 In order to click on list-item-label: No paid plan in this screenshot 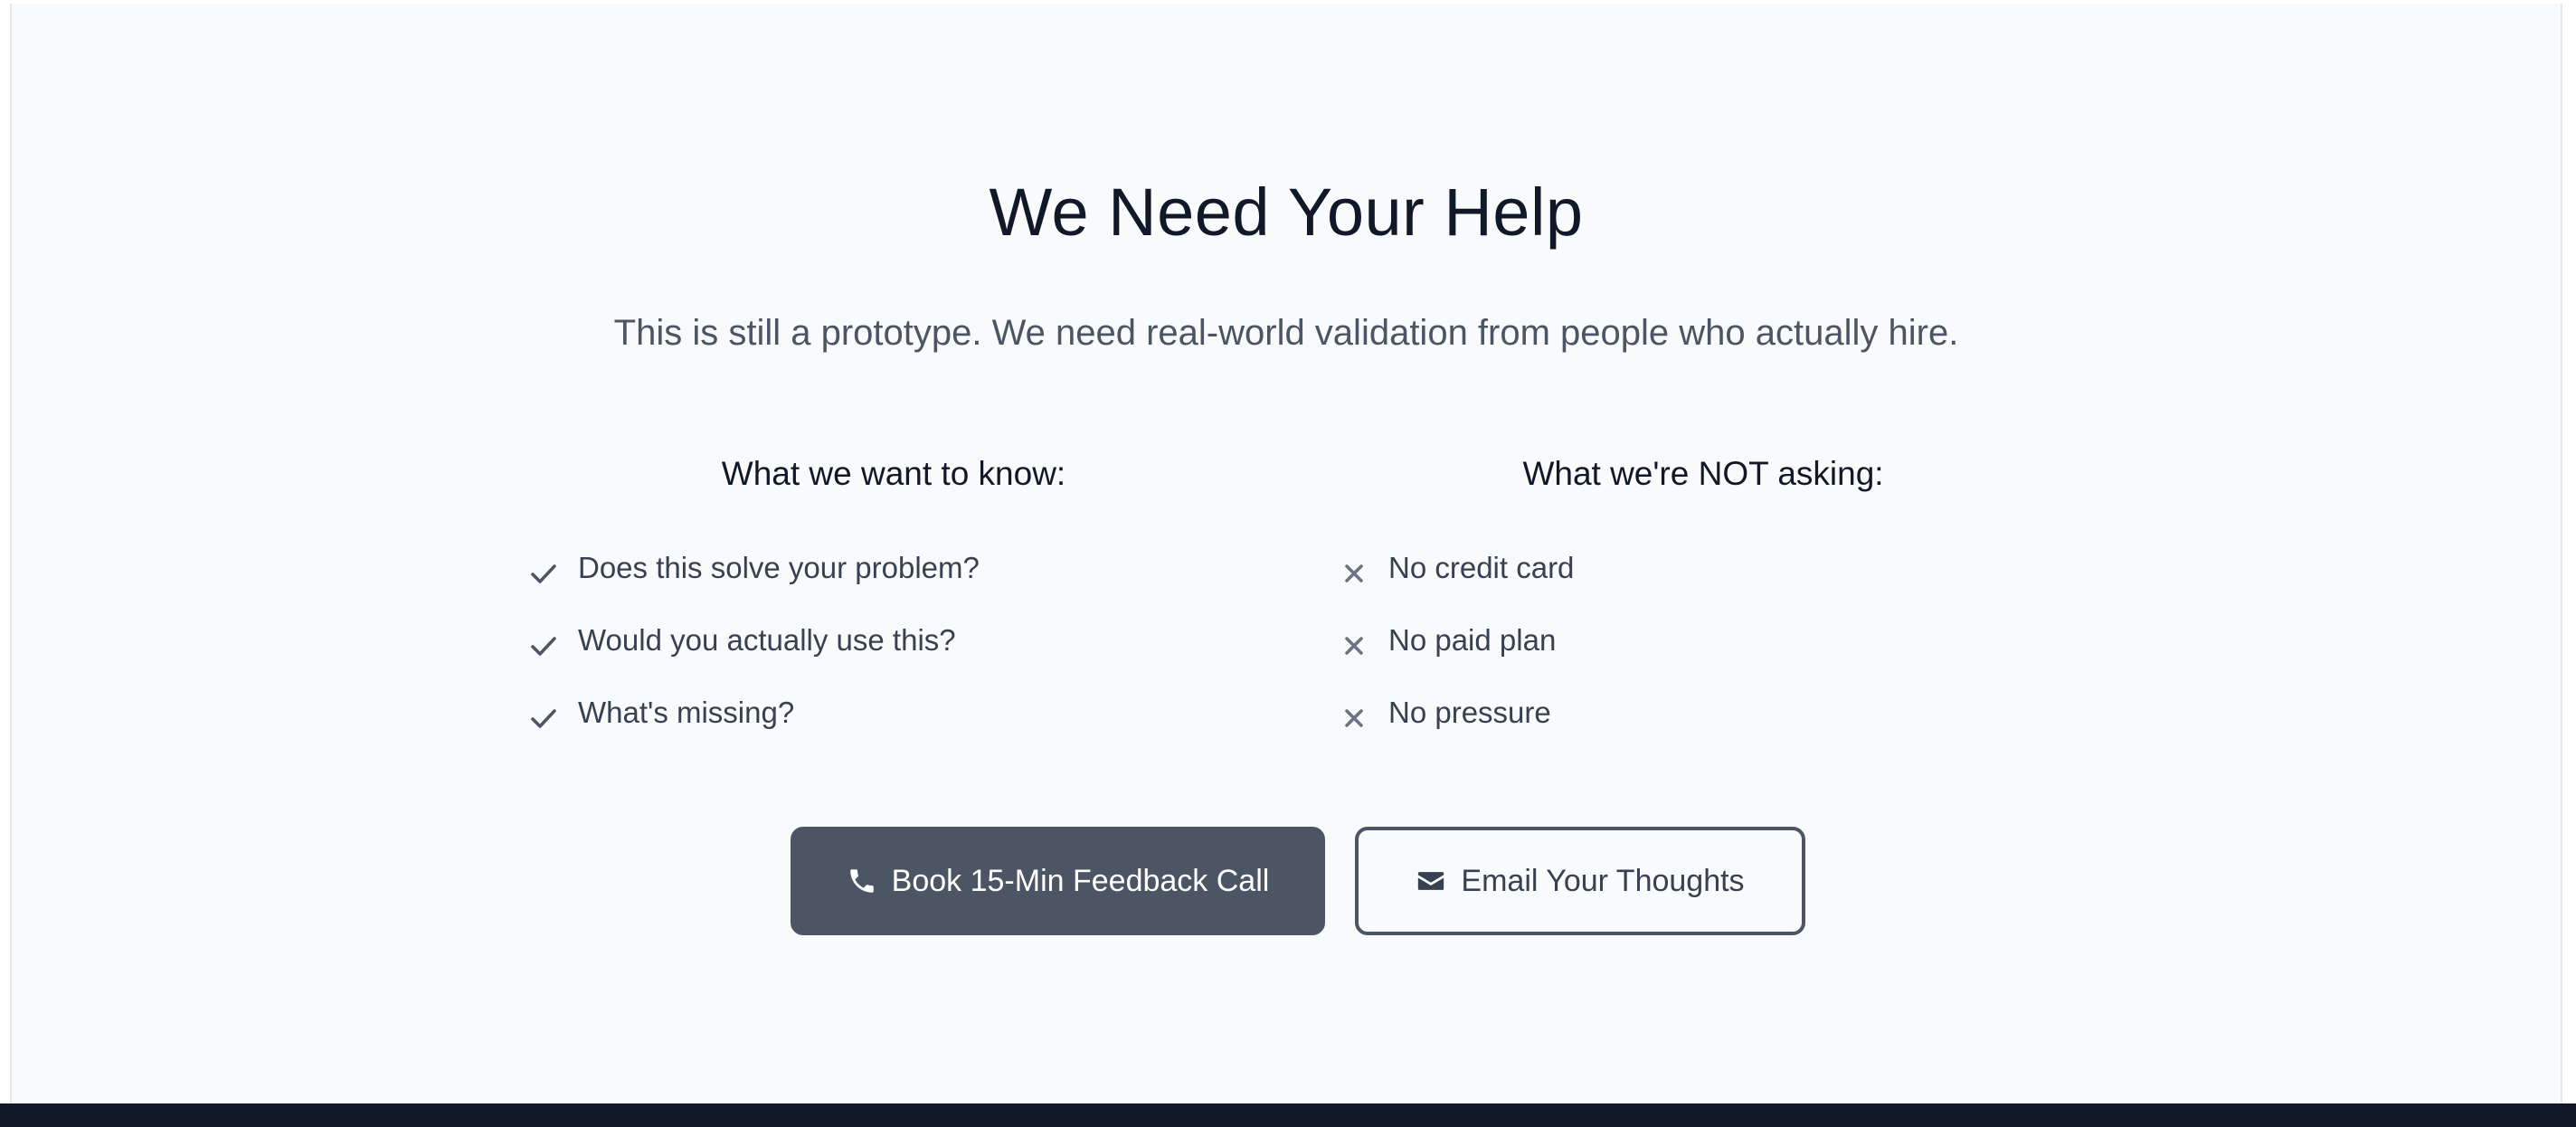, I will do `click(1472, 640)`.